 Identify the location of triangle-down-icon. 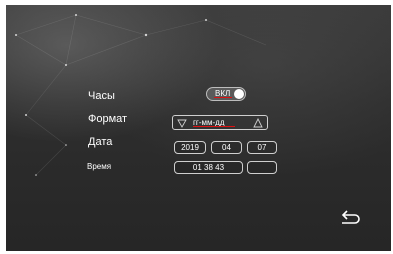
(182, 123).